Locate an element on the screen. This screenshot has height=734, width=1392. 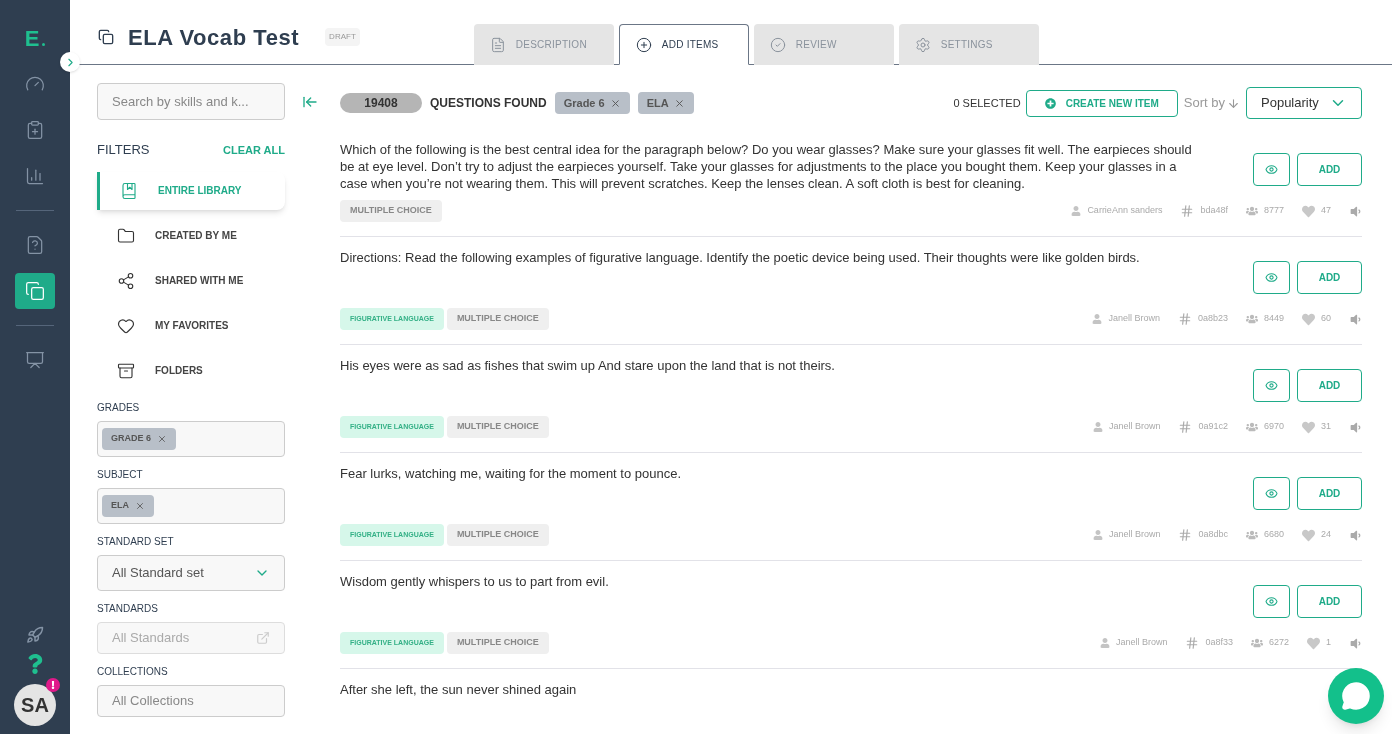
logo: E is located at coordinates (32, 38).